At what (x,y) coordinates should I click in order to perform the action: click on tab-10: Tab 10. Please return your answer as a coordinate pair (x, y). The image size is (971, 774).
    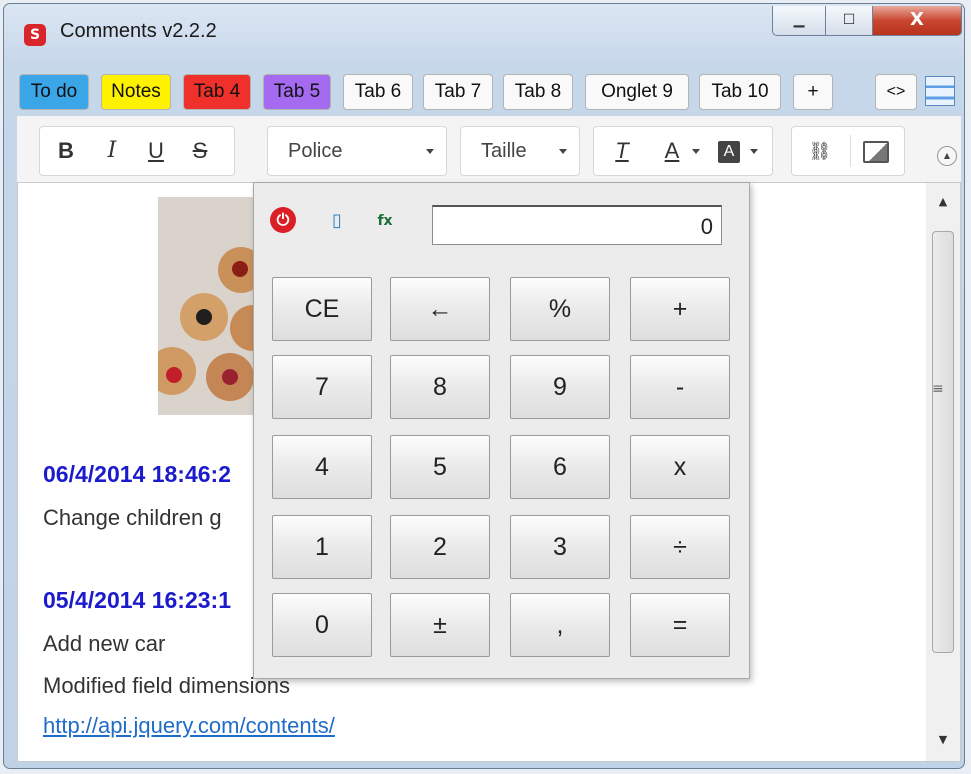
    Looking at the image, I should click on (740, 92).